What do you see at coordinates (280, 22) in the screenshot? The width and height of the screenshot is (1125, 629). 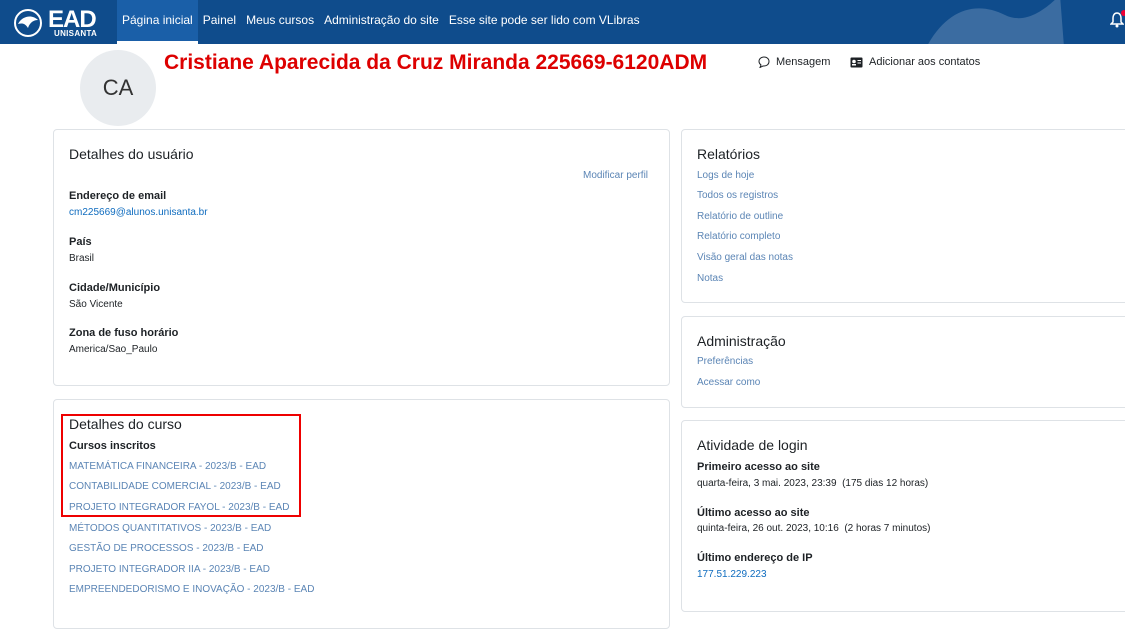 I see `nav-my-courses: Meus cursos` at bounding box center [280, 22].